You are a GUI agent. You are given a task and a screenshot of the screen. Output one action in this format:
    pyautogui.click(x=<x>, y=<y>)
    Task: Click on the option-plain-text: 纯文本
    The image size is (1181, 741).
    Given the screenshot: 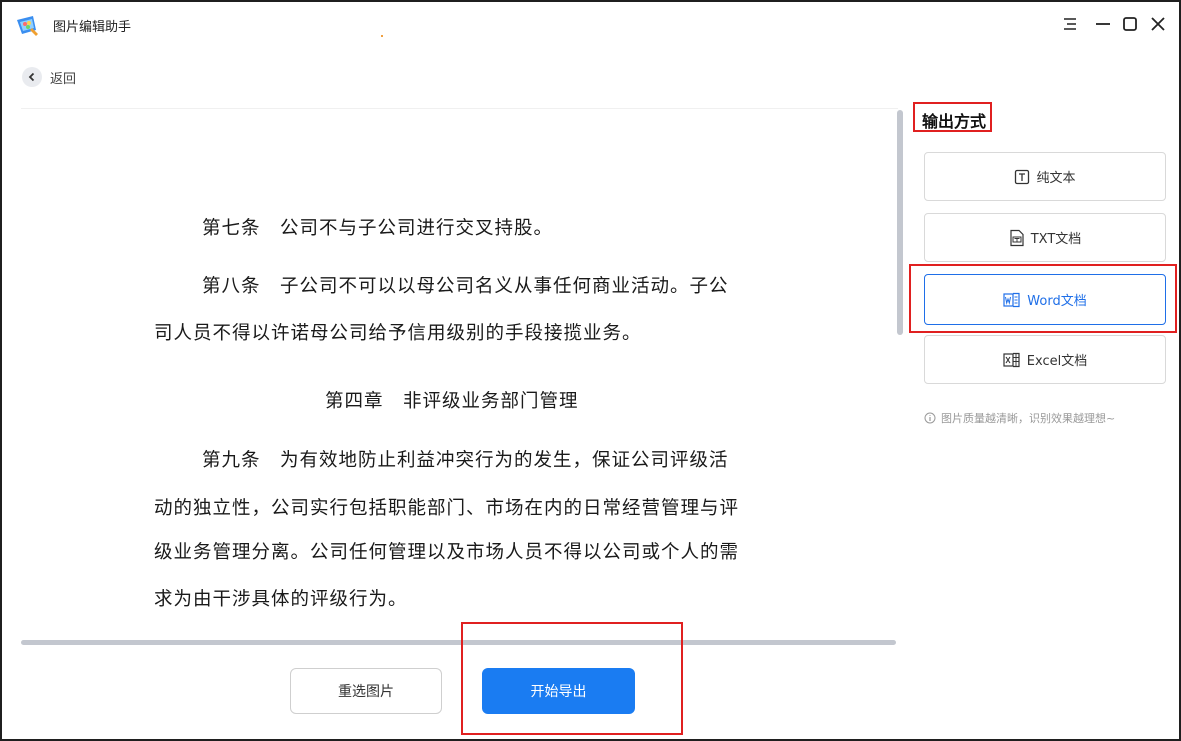 What is the action you would take?
    pyautogui.click(x=1045, y=176)
    